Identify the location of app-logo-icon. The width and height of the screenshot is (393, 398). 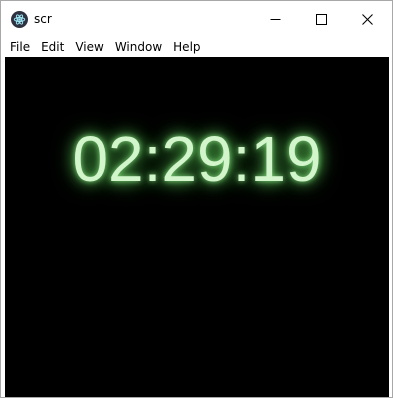
(19, 19).